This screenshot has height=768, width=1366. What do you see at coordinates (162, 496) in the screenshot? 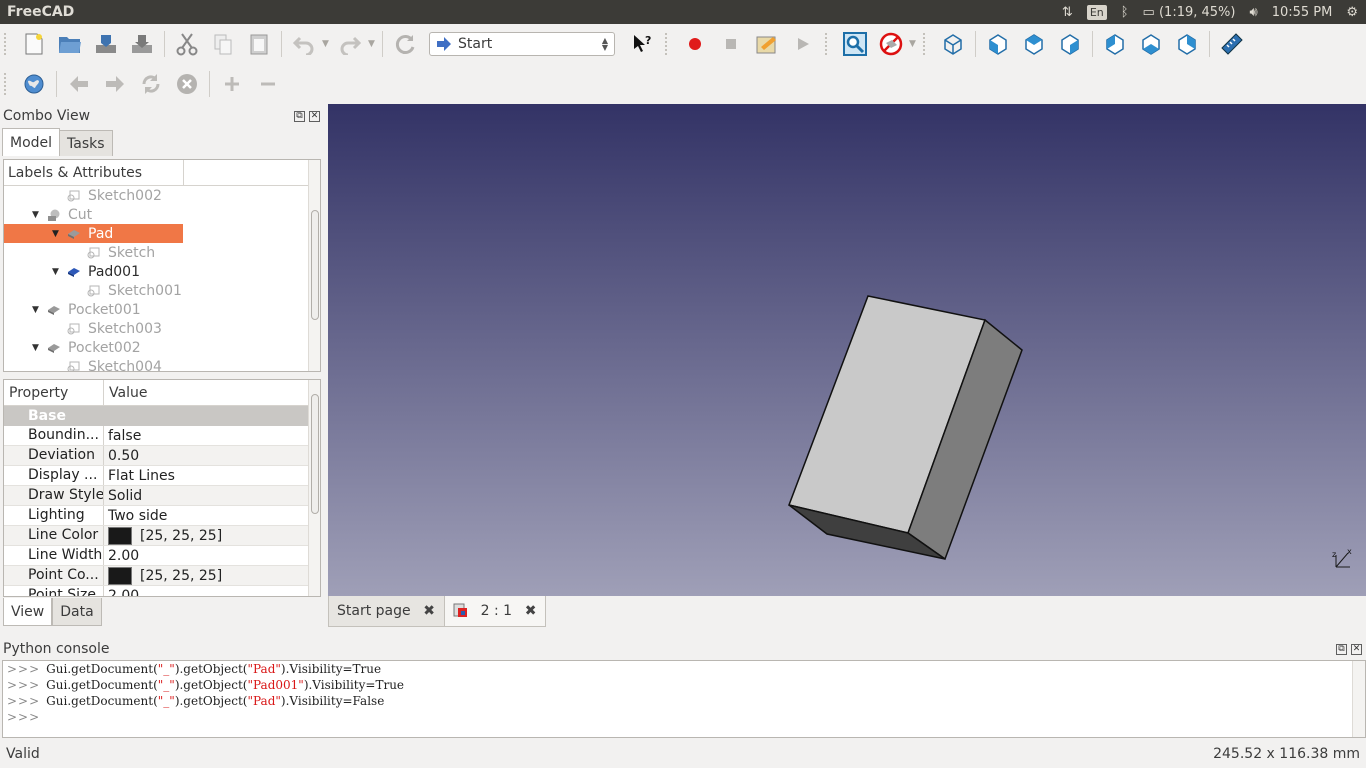
I see `property-row: Draw Style Solid` at bounding box center [162, 496].